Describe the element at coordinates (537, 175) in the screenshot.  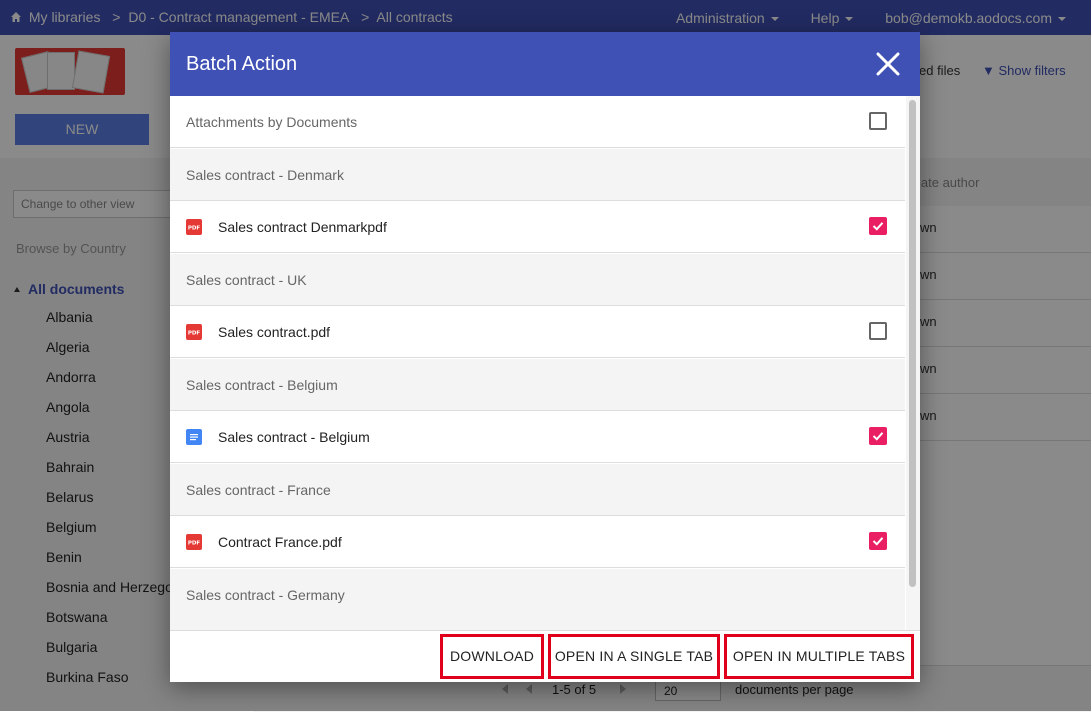
I see `group-header: Sales contract - Denmark` at that location.